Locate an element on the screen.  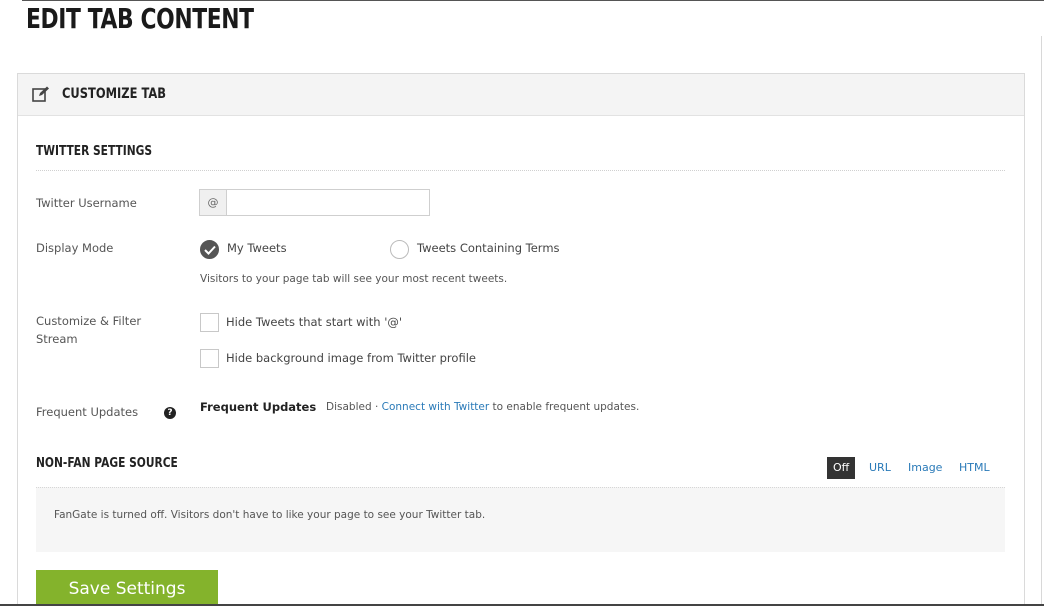
non-fan-title: Non-Fan Page Source is located at coordinates (107, 463).